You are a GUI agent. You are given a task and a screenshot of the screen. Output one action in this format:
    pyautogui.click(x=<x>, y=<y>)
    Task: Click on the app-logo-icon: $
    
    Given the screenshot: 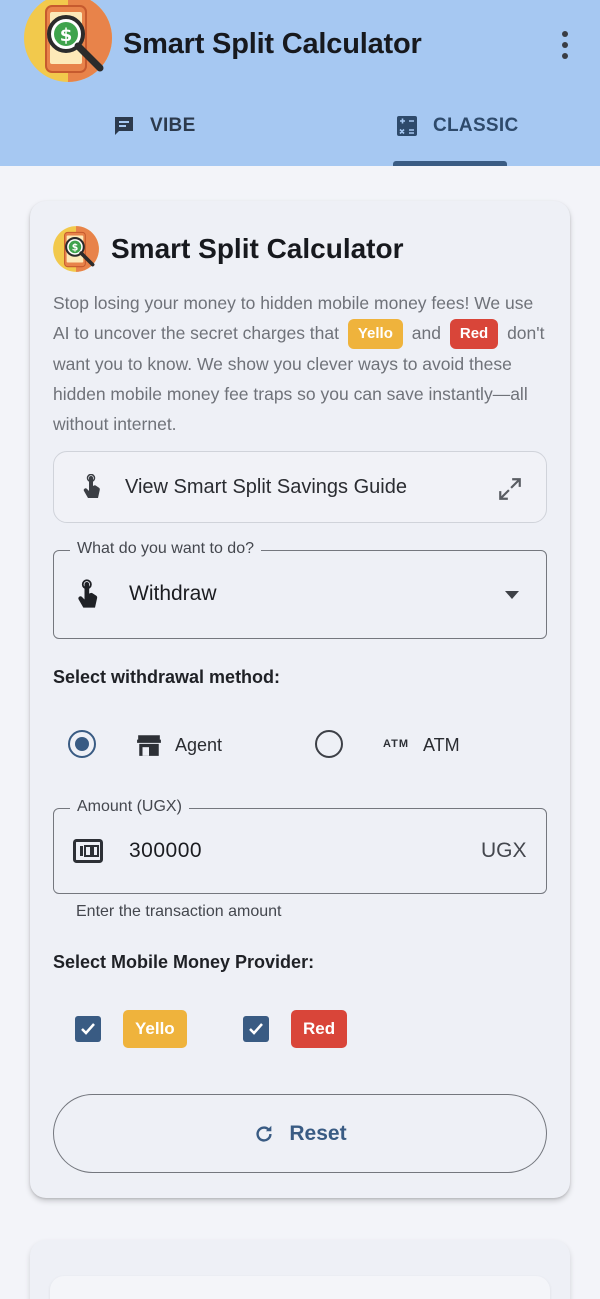 What is the action you would take?
    pyautogui.click(x=68, y=41)
    